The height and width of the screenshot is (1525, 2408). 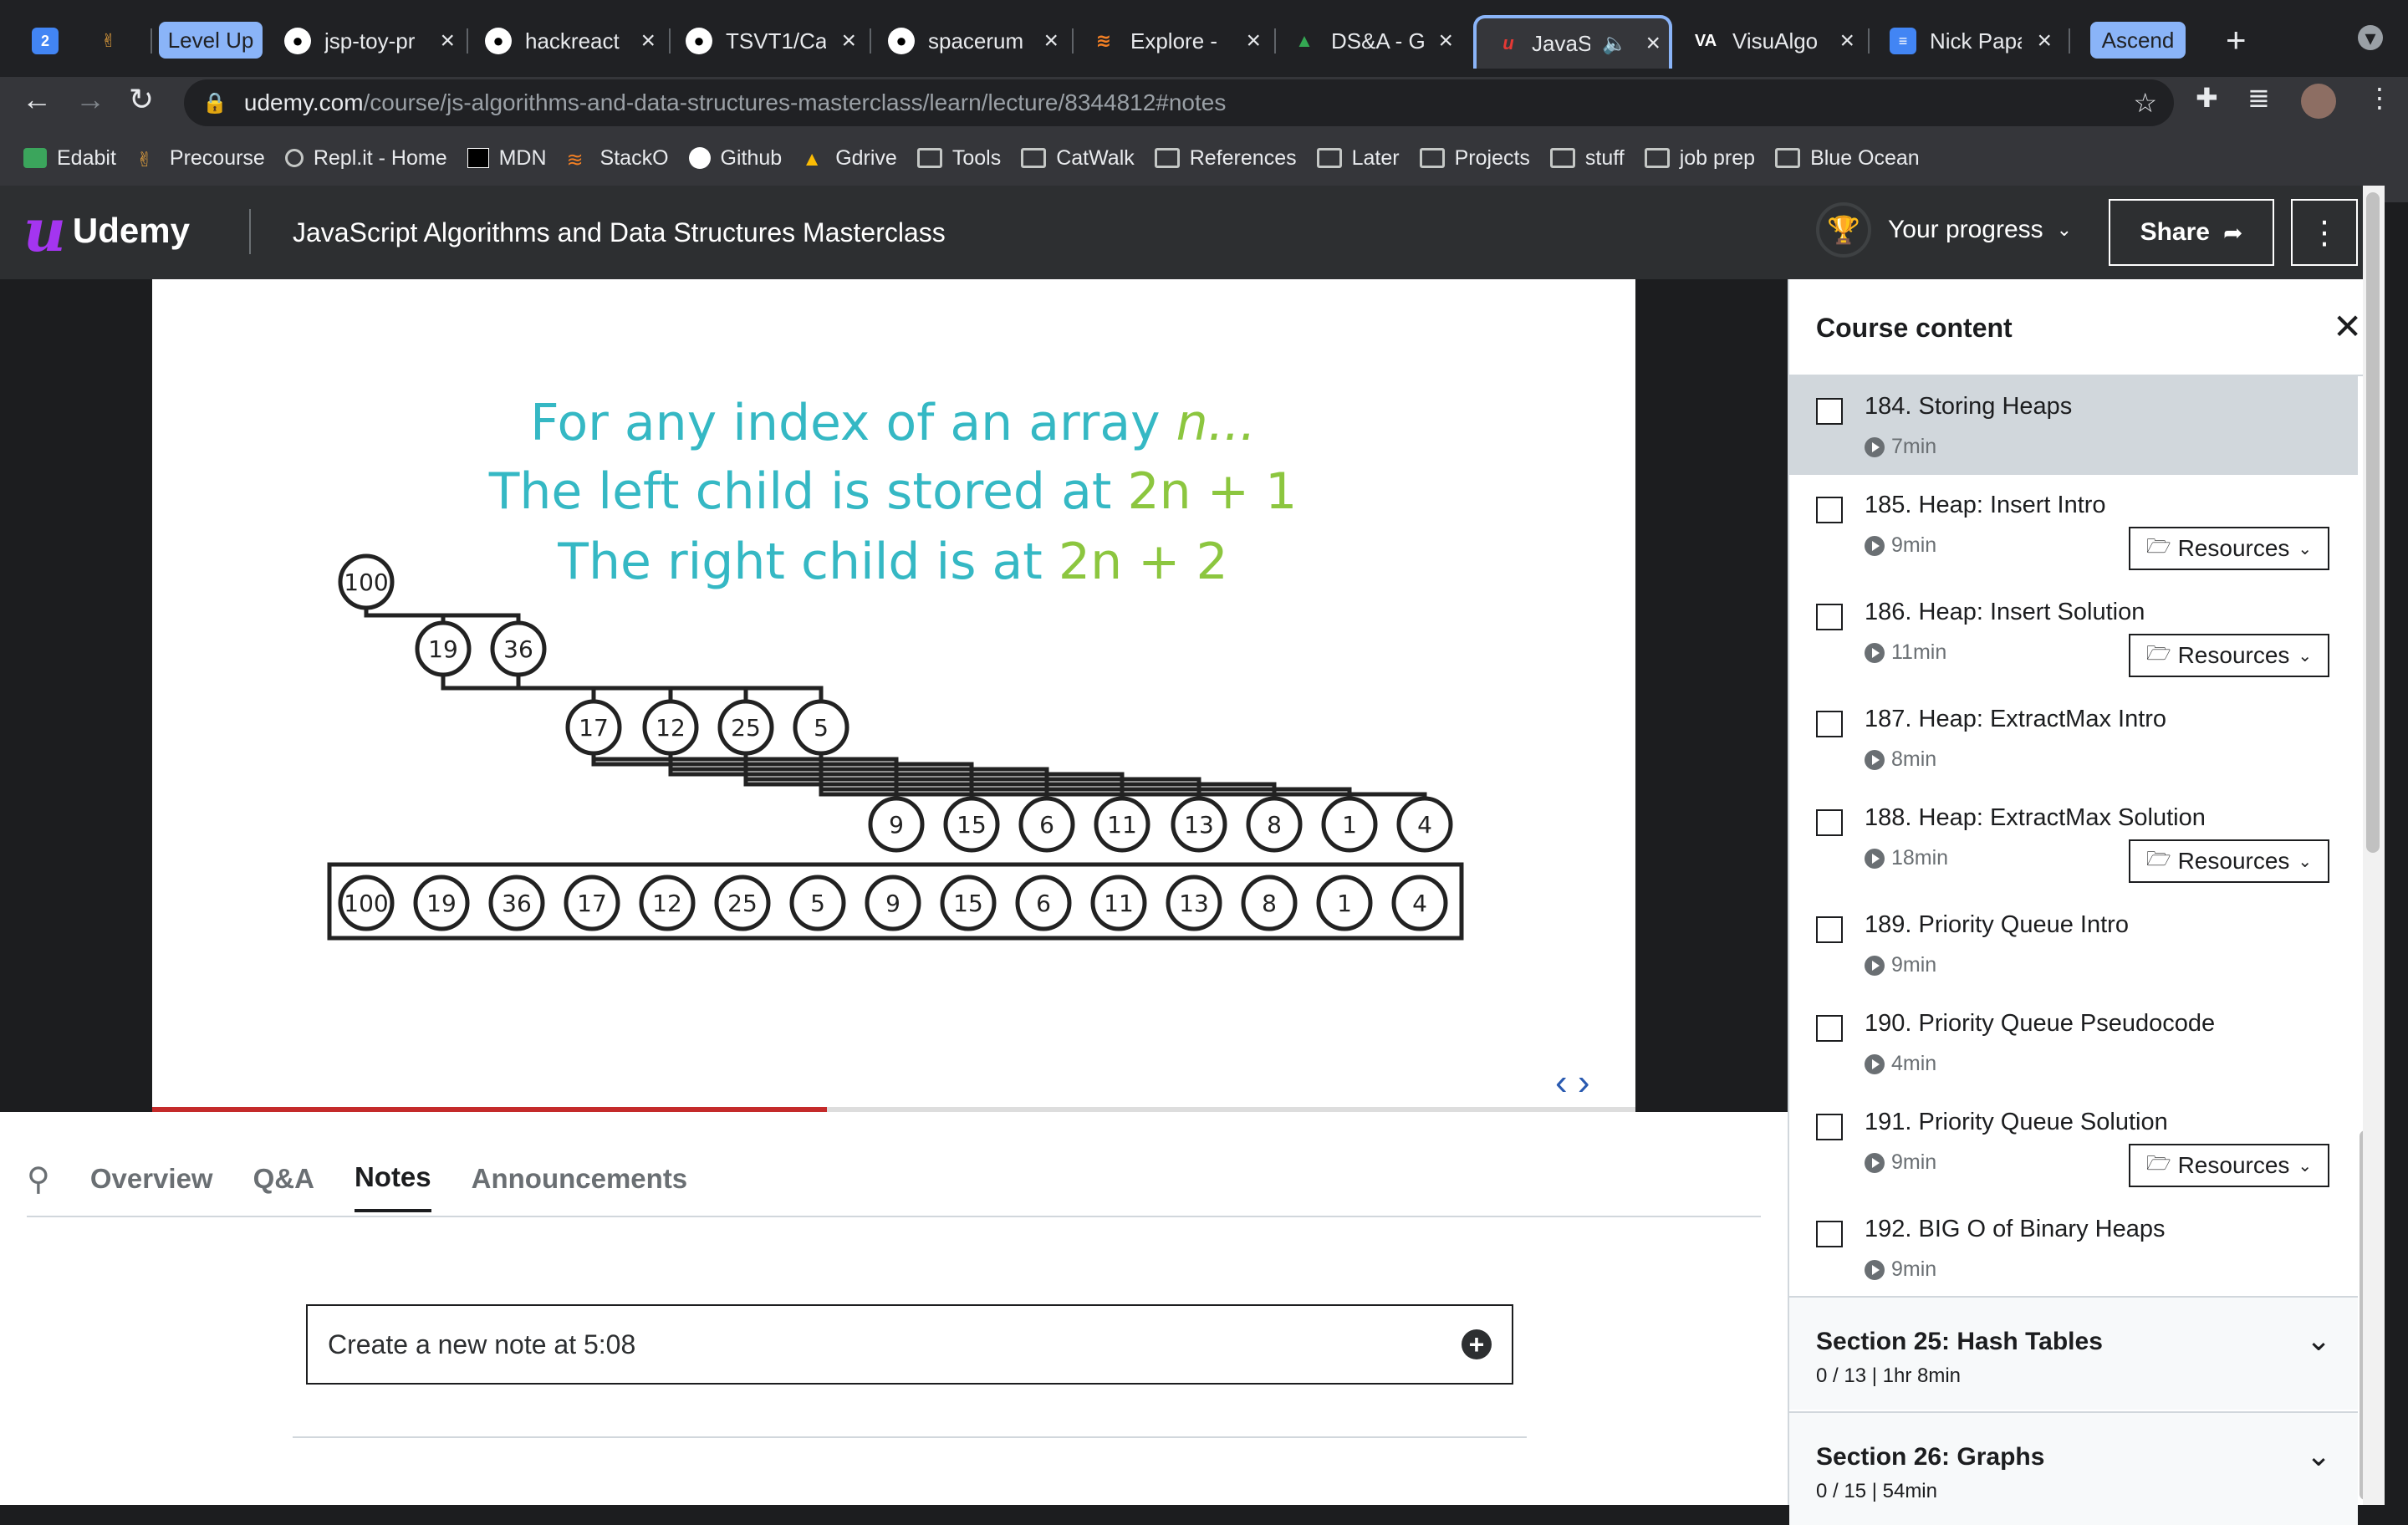 I want to click on tab-hackreact: ● hackreact ×, so click(x=573, y=41).